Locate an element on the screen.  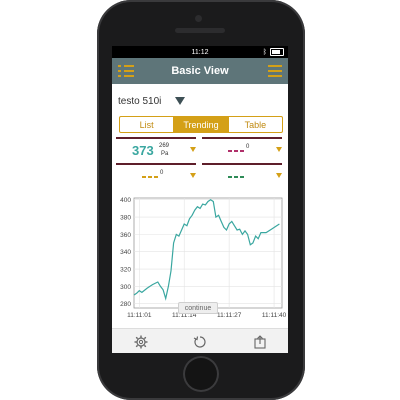
y-tick-label: 300 is located at coordinates (125, 287).